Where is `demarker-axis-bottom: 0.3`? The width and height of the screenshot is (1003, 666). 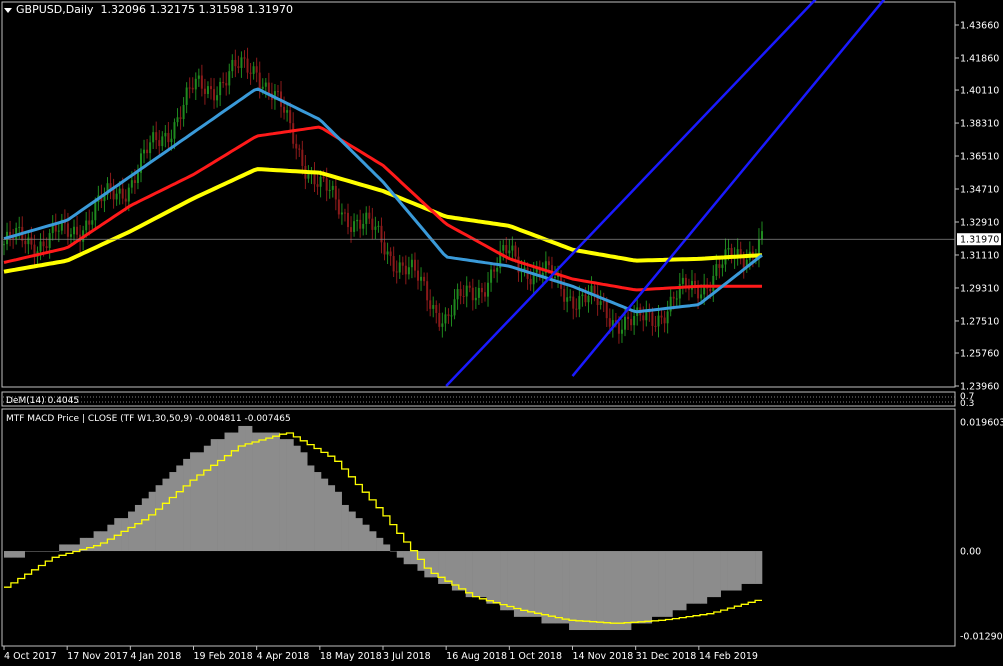 demarker-axis-bottom: 0.3 is located at coordinates (967, 404).